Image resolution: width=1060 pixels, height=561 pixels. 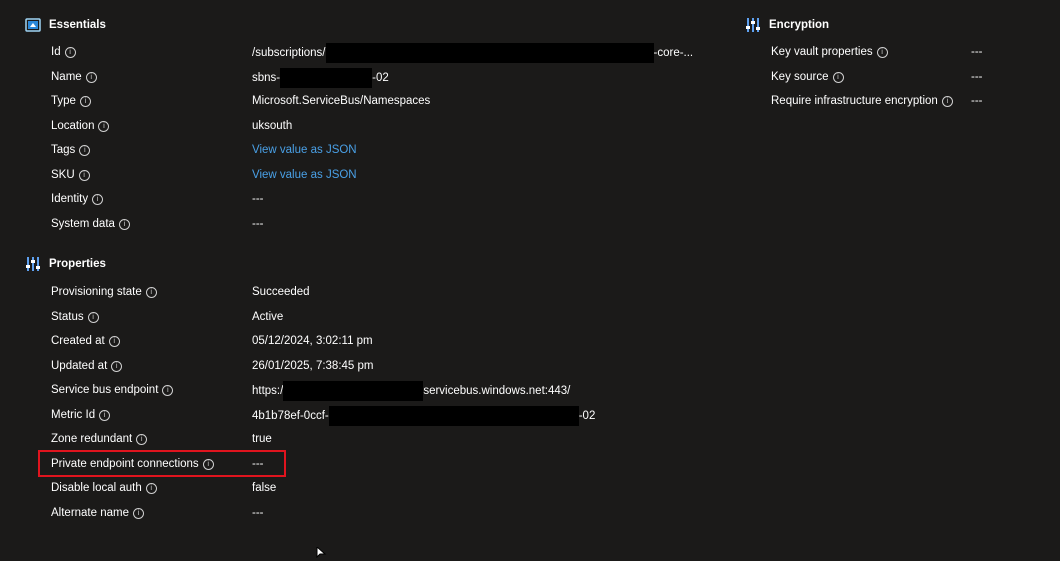 I want to click on service-bus-endpoint-value: https:/servicebus.windows.net:443/, so click(x=411, y=391).